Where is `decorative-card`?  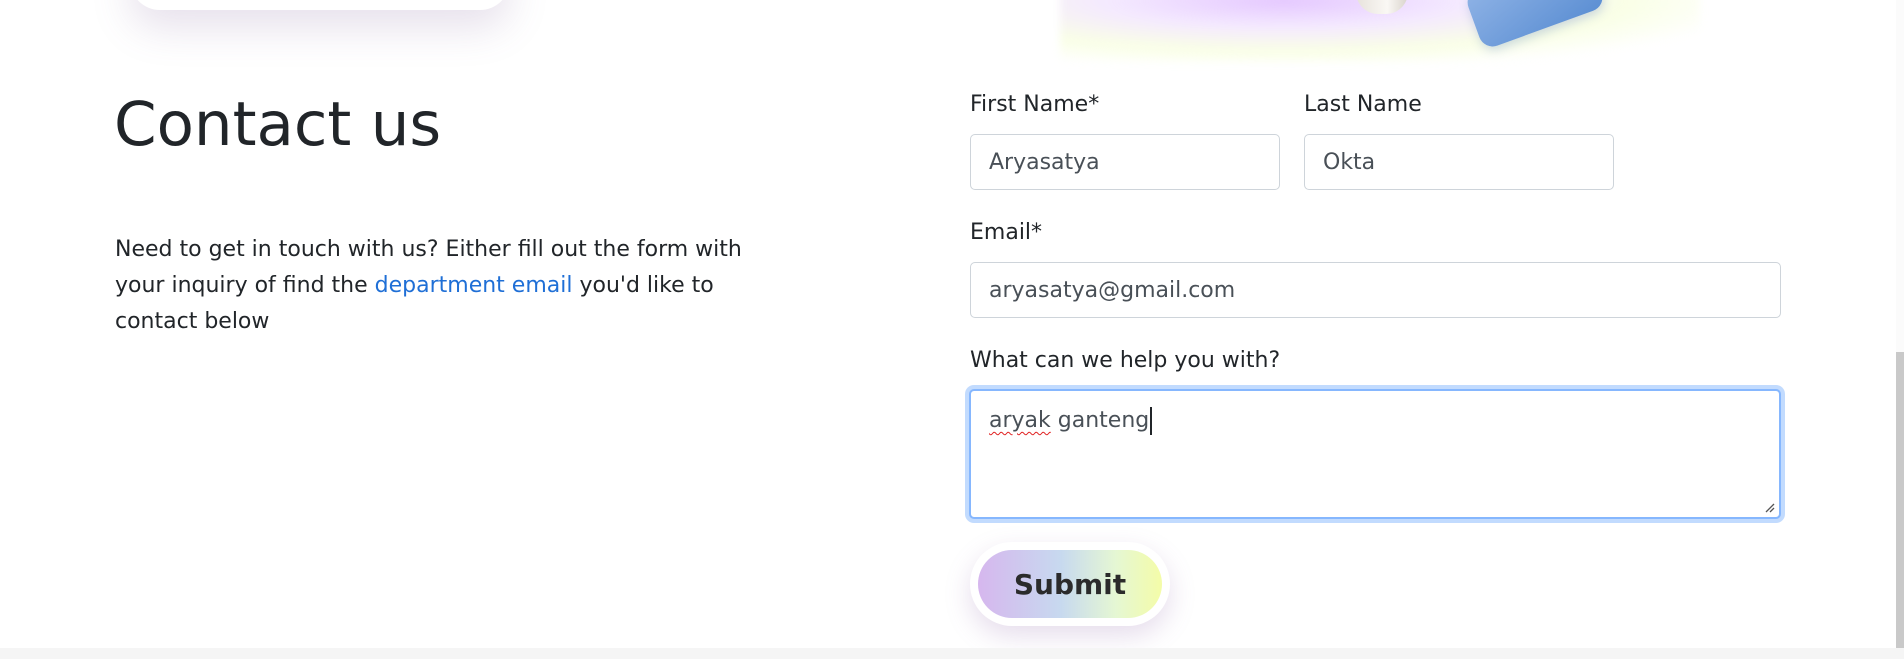 decorative-card is located at coordinates (320, 5).